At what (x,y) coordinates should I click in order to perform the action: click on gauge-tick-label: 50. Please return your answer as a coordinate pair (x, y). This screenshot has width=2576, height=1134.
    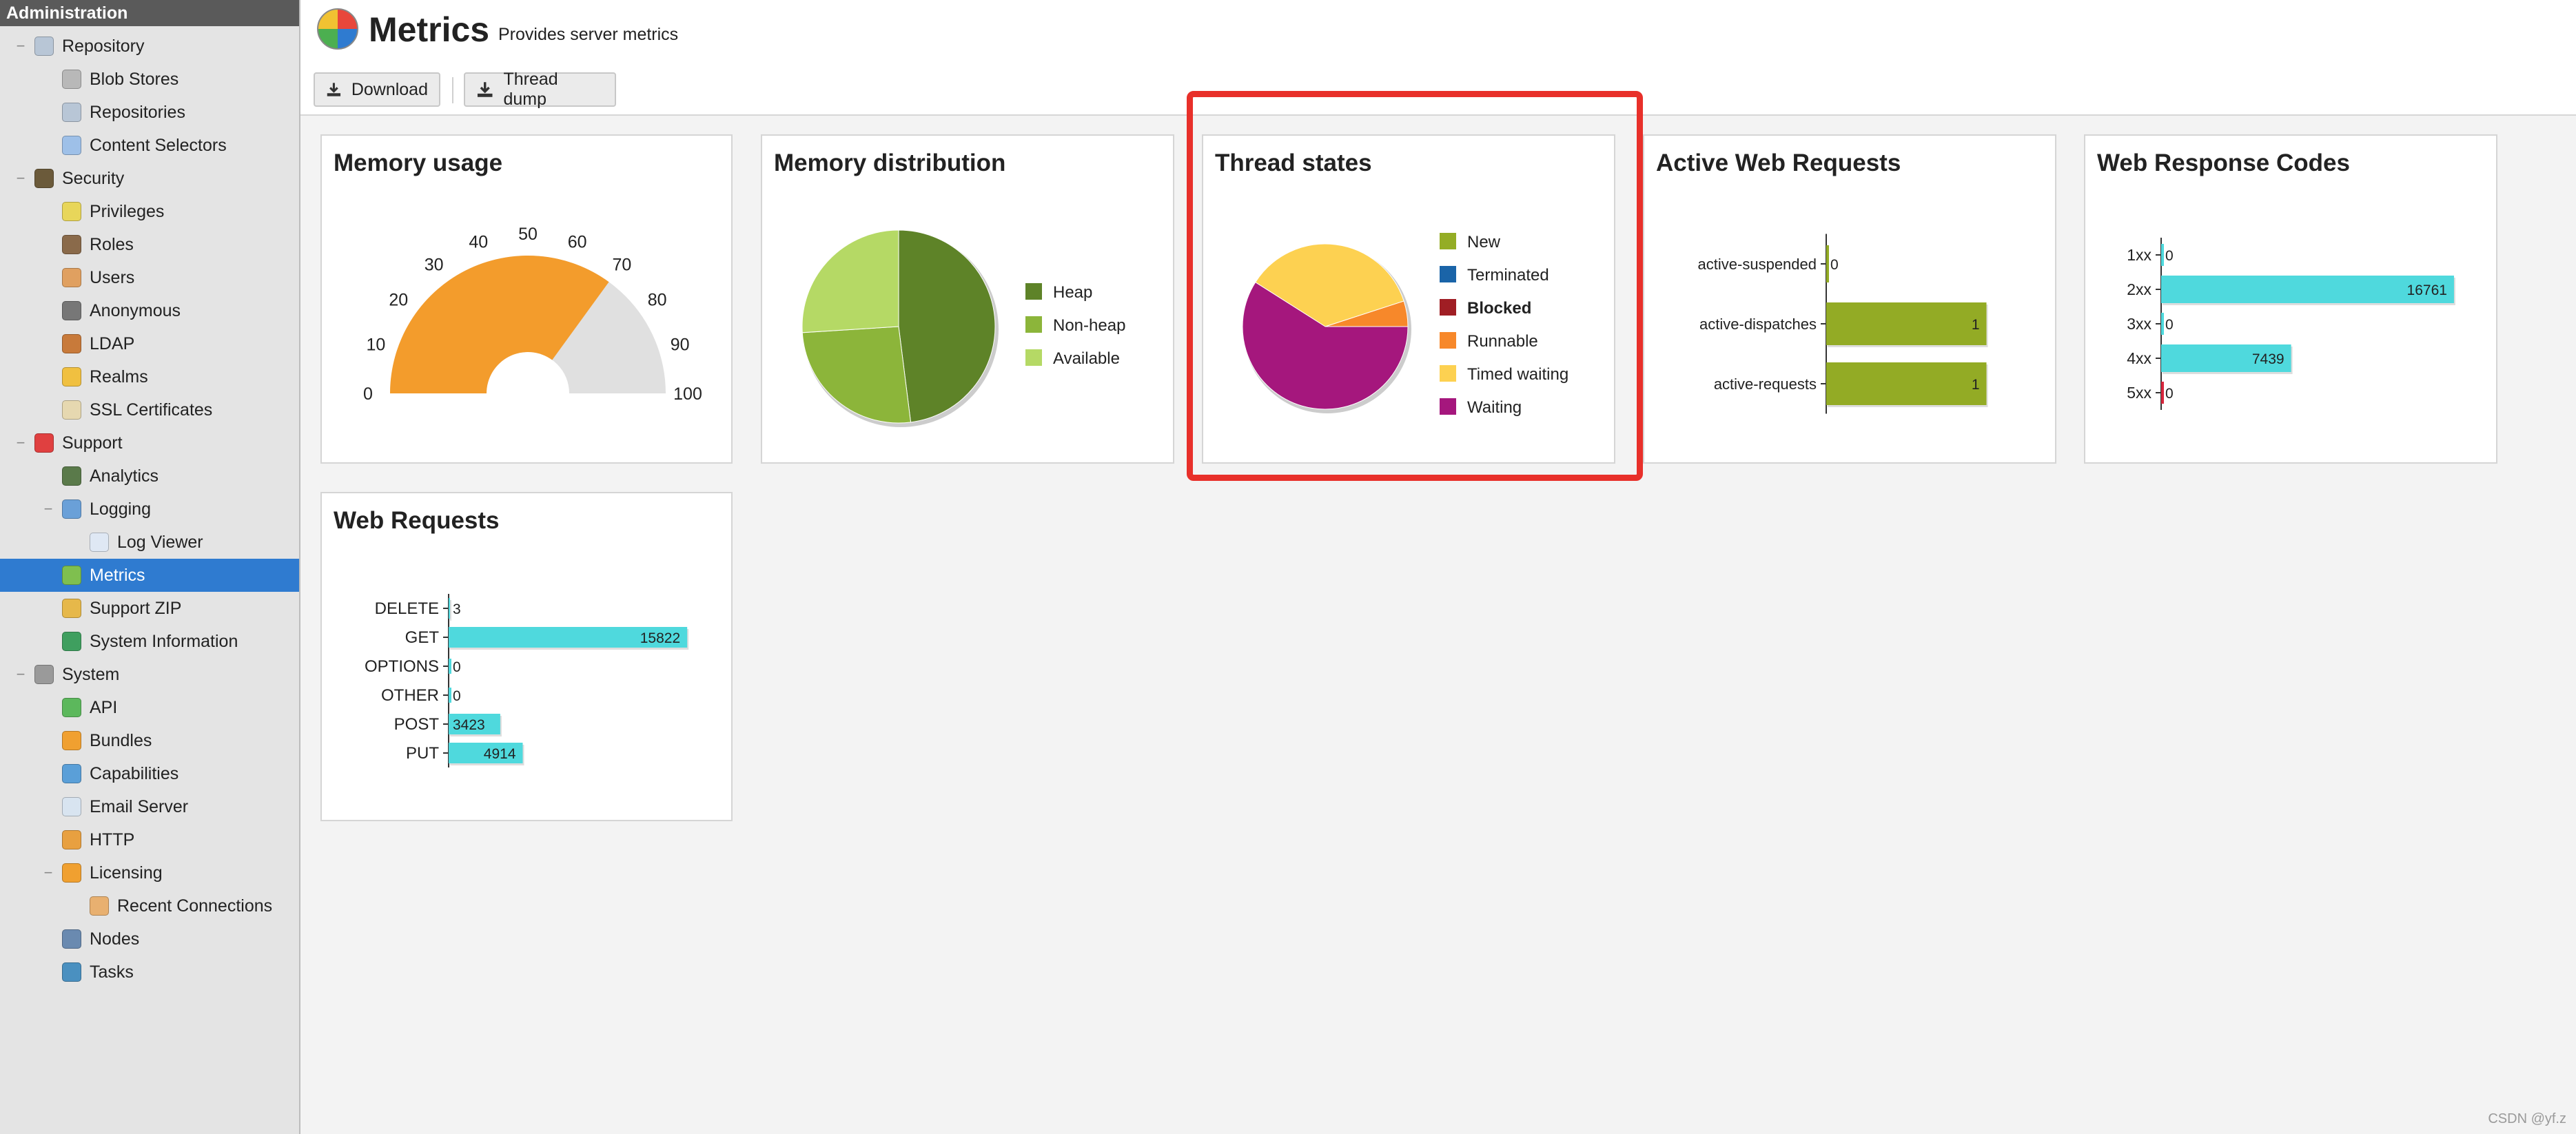
    Looking at the image, I should click on (528, 234).